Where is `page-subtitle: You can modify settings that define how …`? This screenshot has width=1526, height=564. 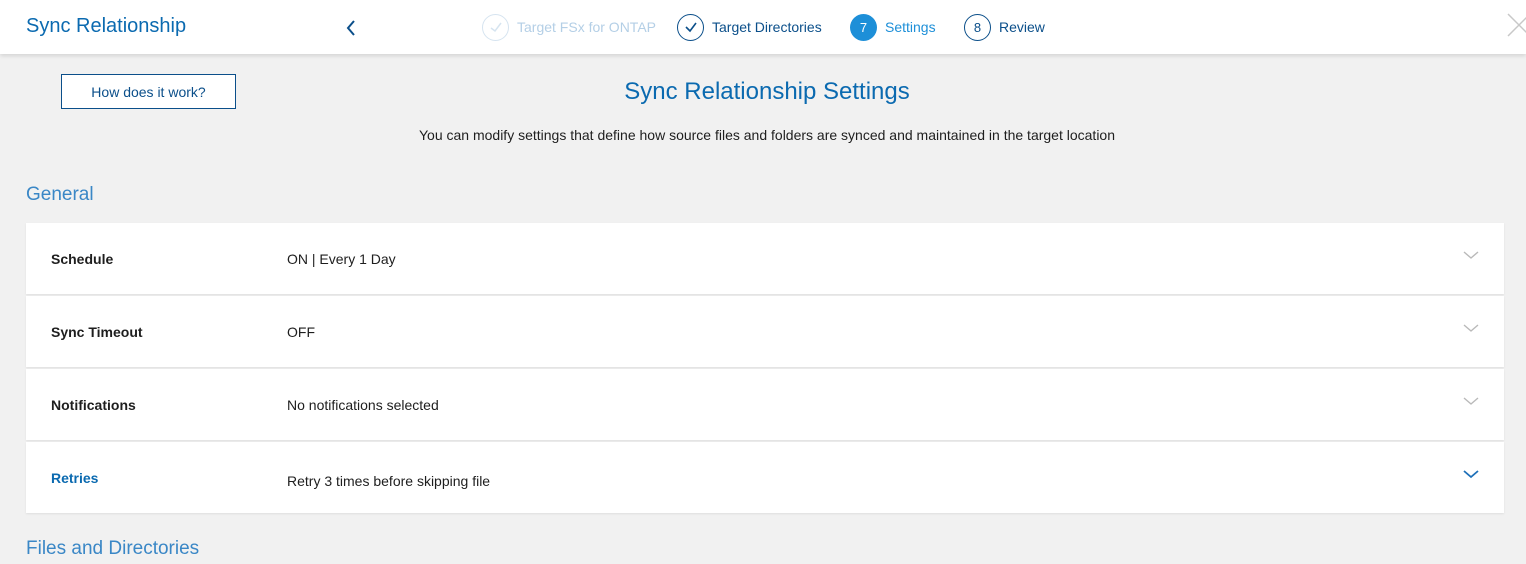
page-subtitle: You can modify settings that define how … is located at coordinates (767, 135).